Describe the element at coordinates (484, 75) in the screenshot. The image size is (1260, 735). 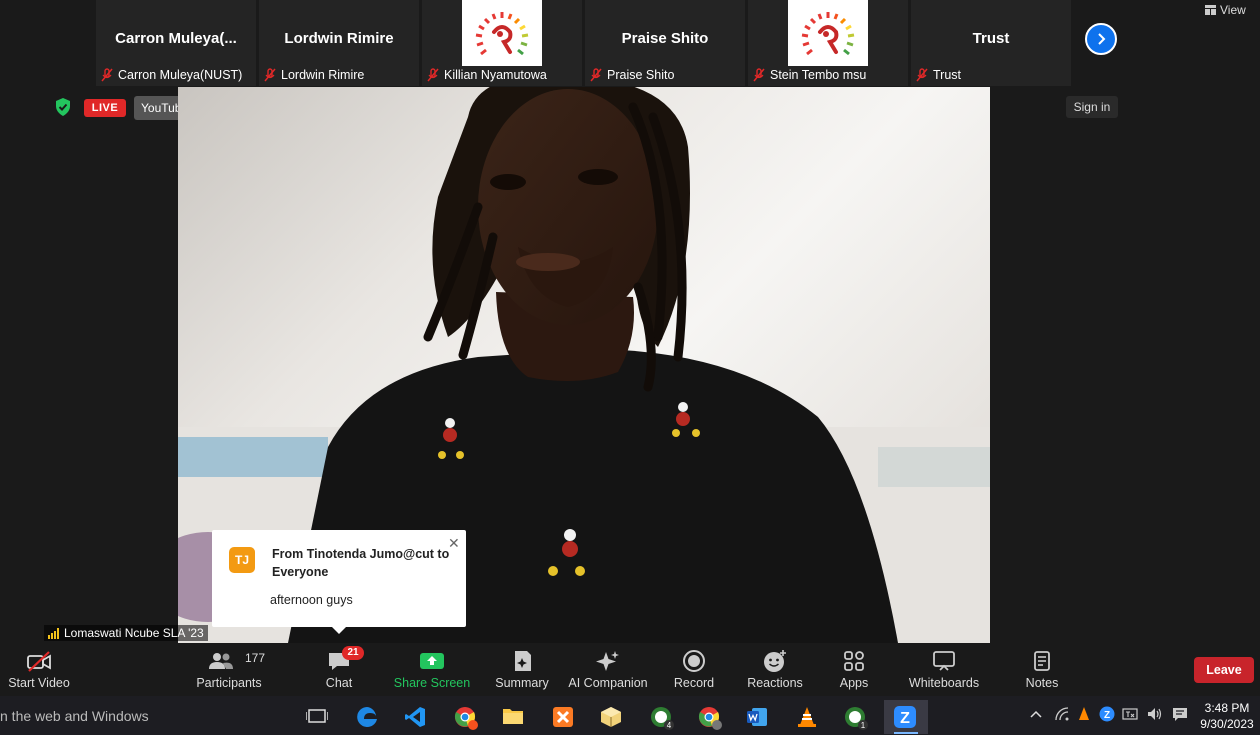
I see `participant-footer: Killian Nyamutowa` at that location.